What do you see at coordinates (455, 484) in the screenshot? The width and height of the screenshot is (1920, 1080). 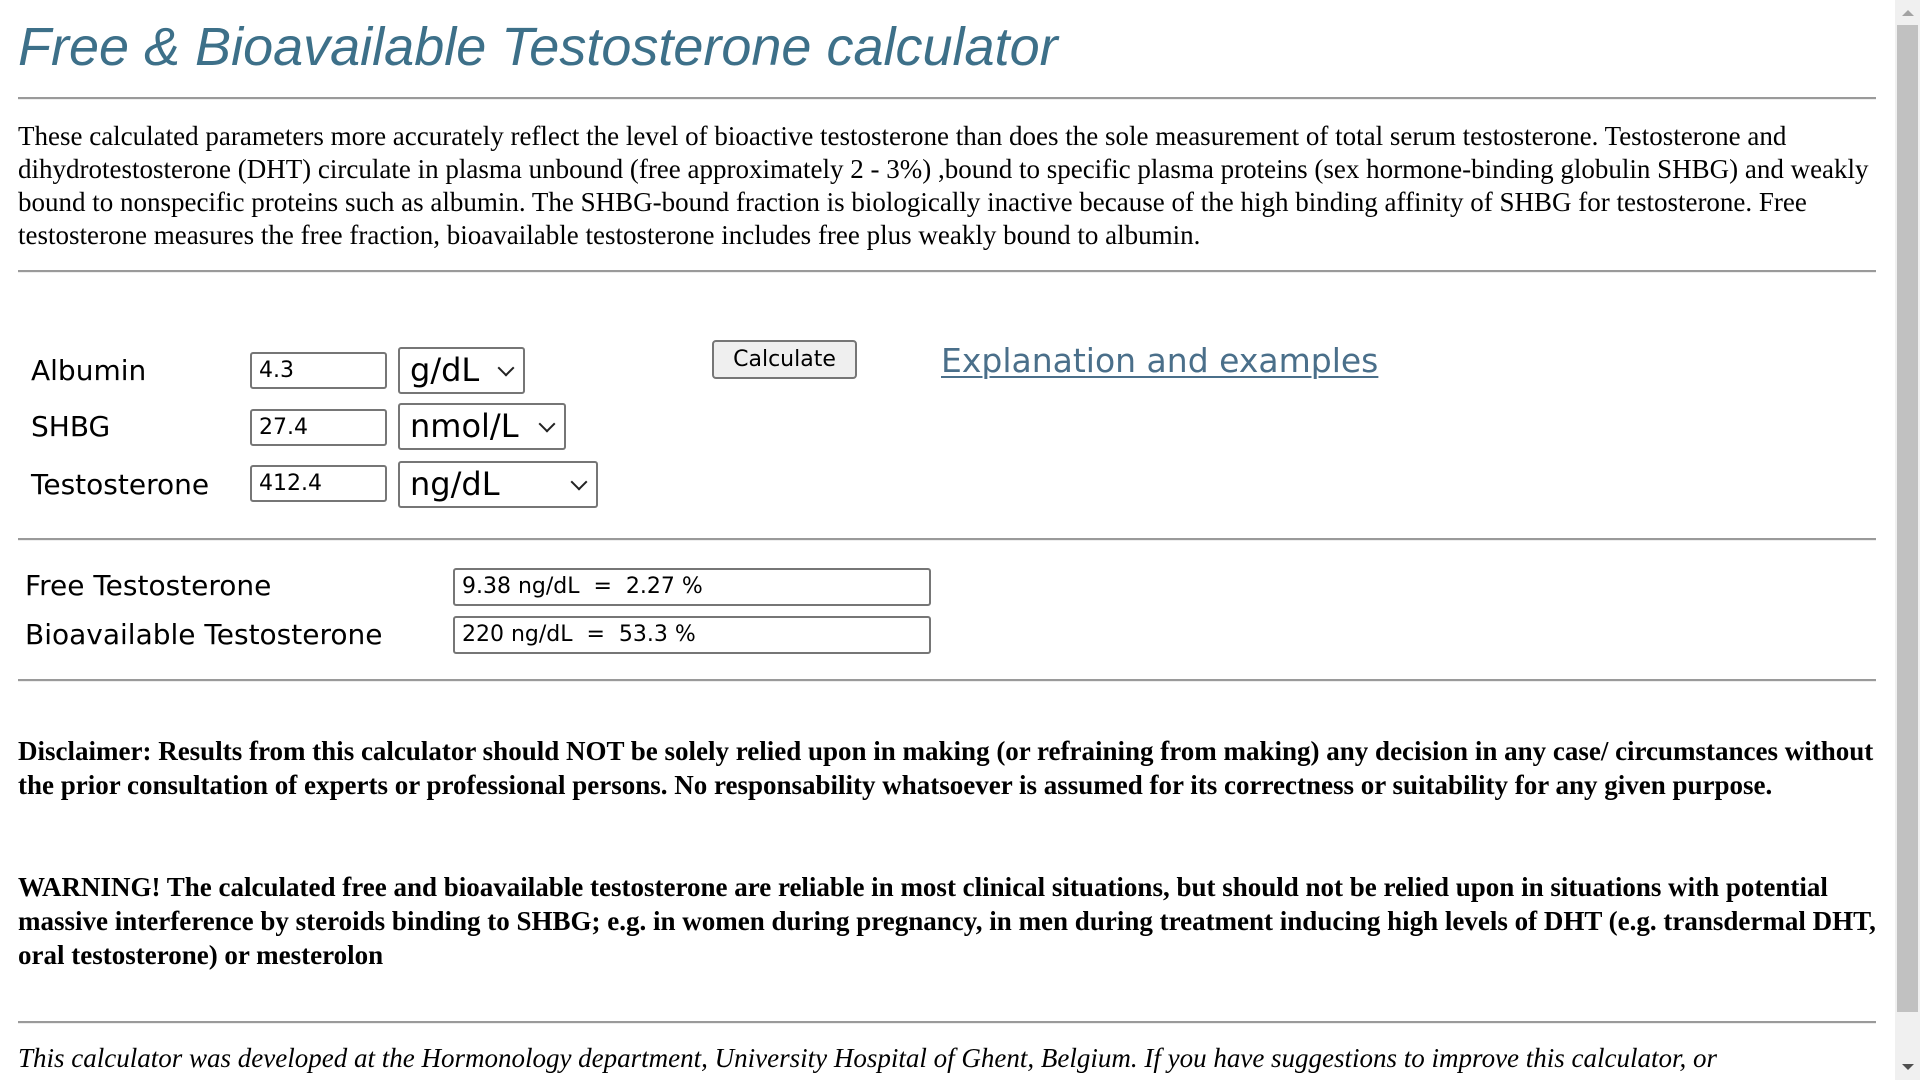 I see `testosterone-unit-value: ng/dL` at bounding box center [455, 484].